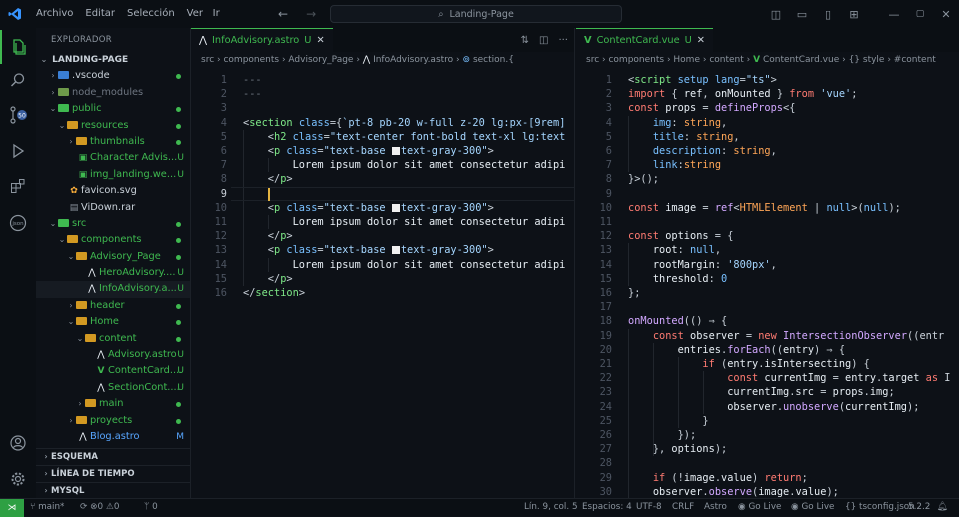 The width and height of the screenshot is (959, 517). I want to click on back-arrow-icon: ←, so click(283, 14).